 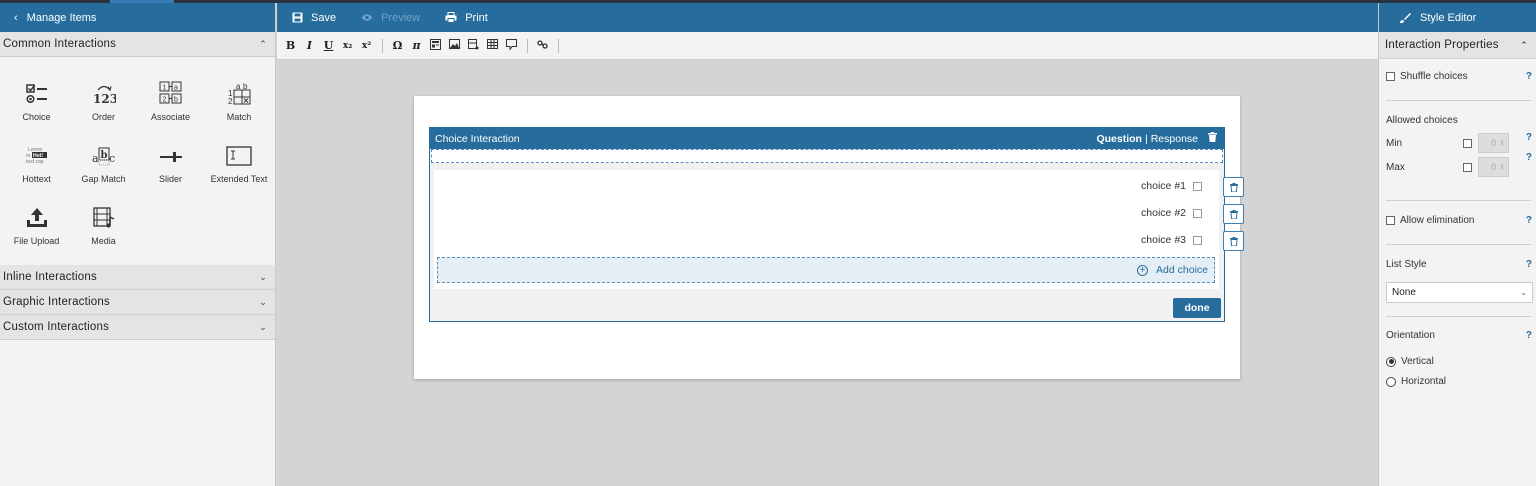 What do you see at coordinates (827, 138) in the screenshot?
I see `interaction-header: Choice Interaction Question | Response` at bounding box center [827, 138].